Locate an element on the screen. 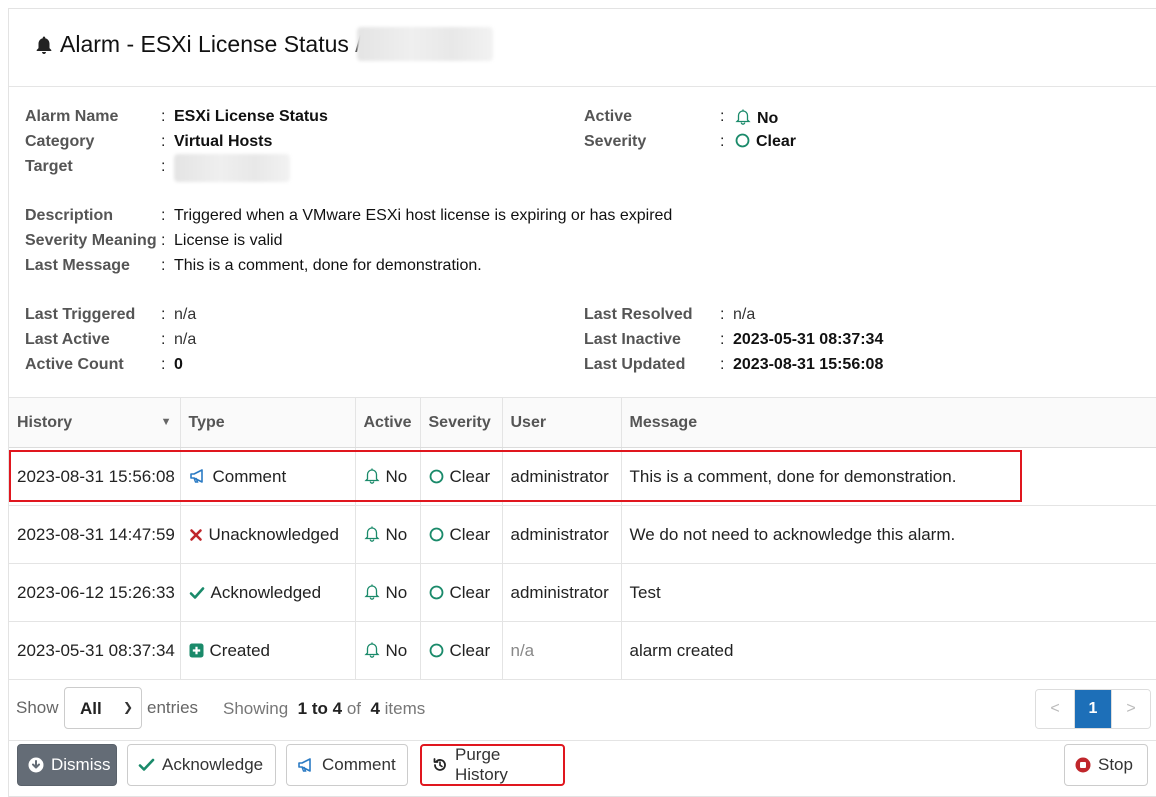 This screenshot has height=797, width=1156. history-cell: 2023-08-31 14:47:59 is located at coordinates (95, 534).